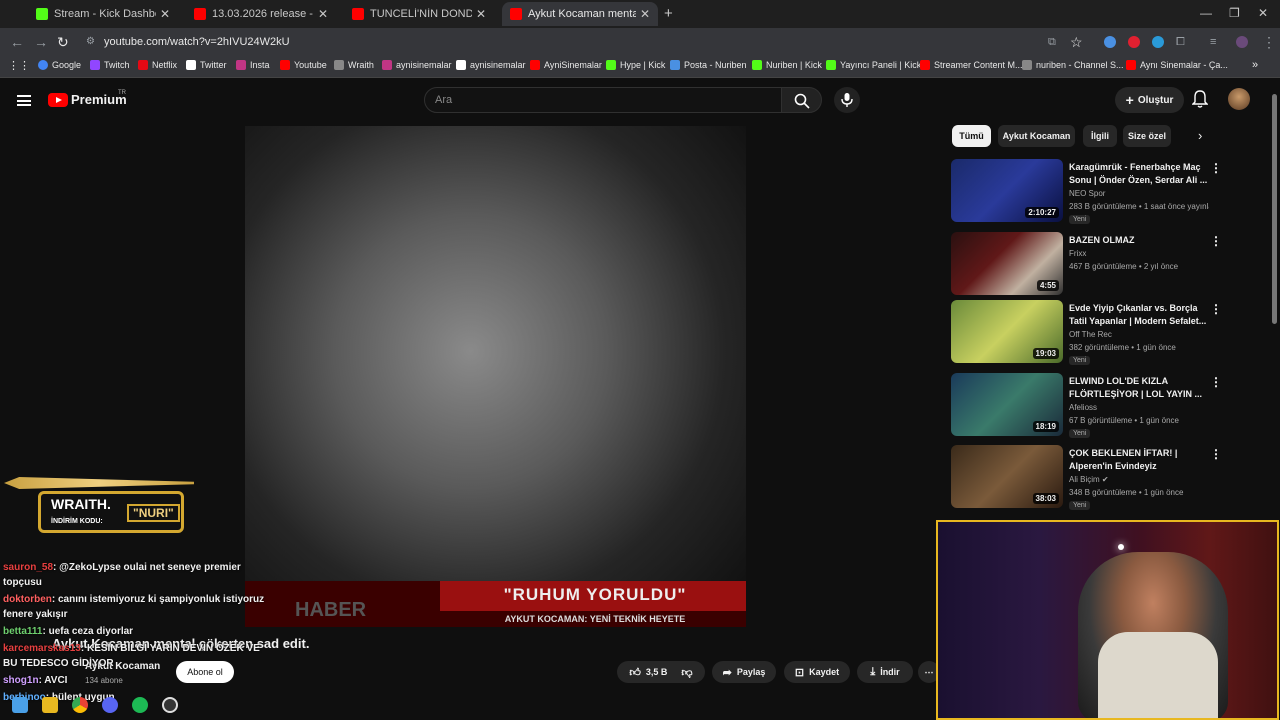  Describe the element at coordinates (971, 136) in the screenshot. I see `chip-all: Tümü` at that location.